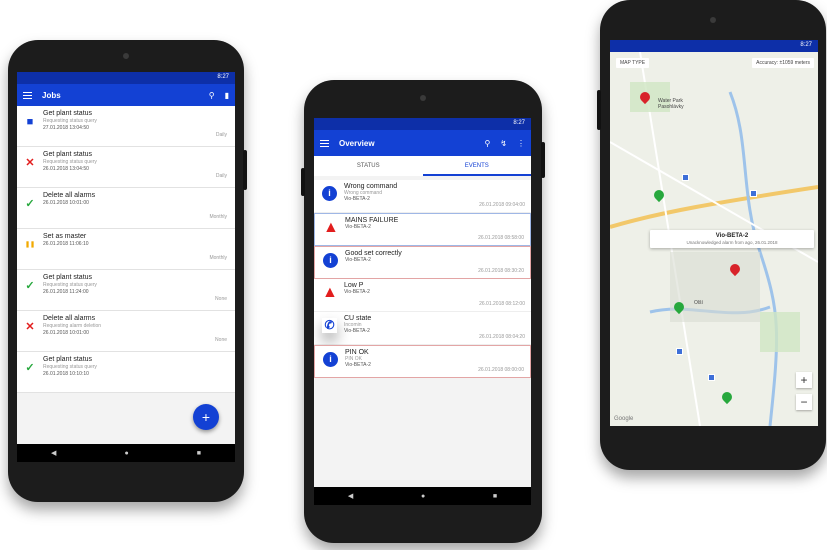 The height and width of the screenshot is (550, 827). What do you see at coordinates (51, 95) in the screenshot?
I see `page-title: Jobs` at bounding box center [51, 95].